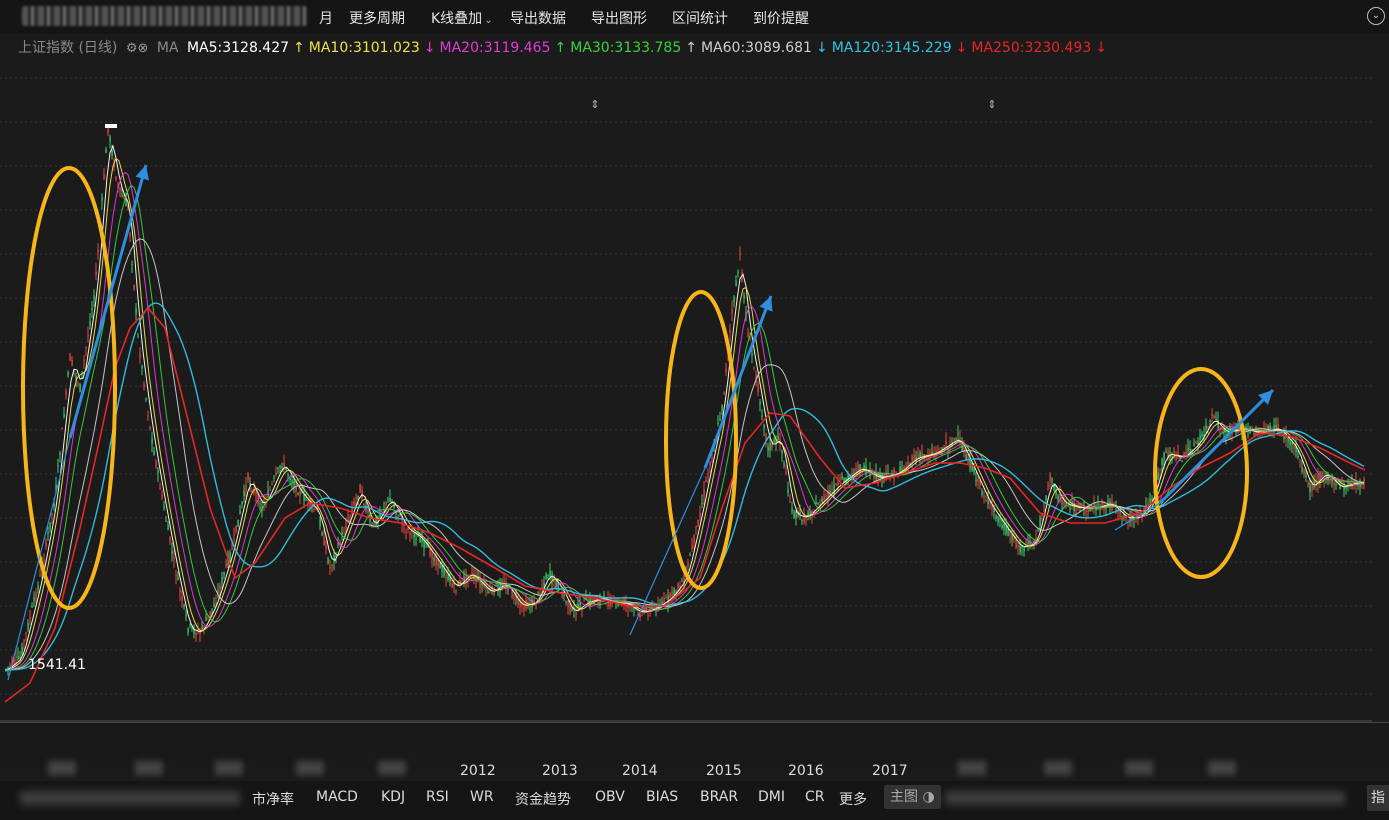 The height and width of the screenshot is (820, 1389). Describe the element at coordinates (815, 797) in the screenshot. I see `indicator-tab-cr: CR` at that location.